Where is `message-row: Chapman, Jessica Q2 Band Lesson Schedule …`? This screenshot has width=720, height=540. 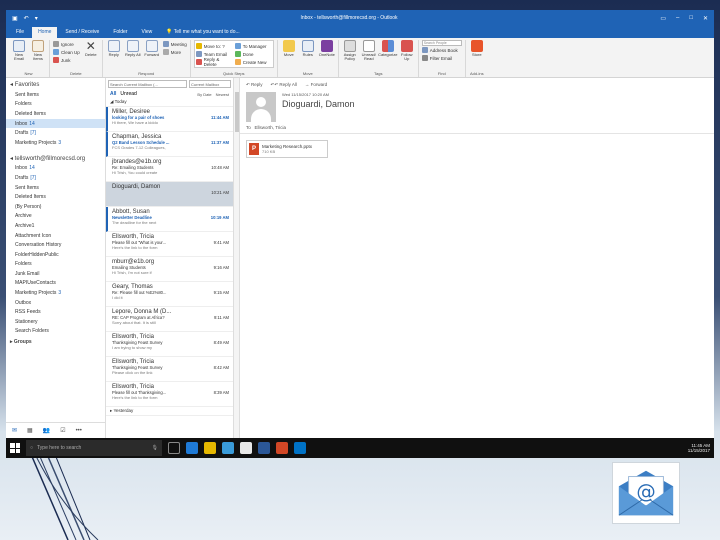 message-row: Chapman, Jessica Q2 Band Lesson Schedule … is located at coordinates (169, 144).